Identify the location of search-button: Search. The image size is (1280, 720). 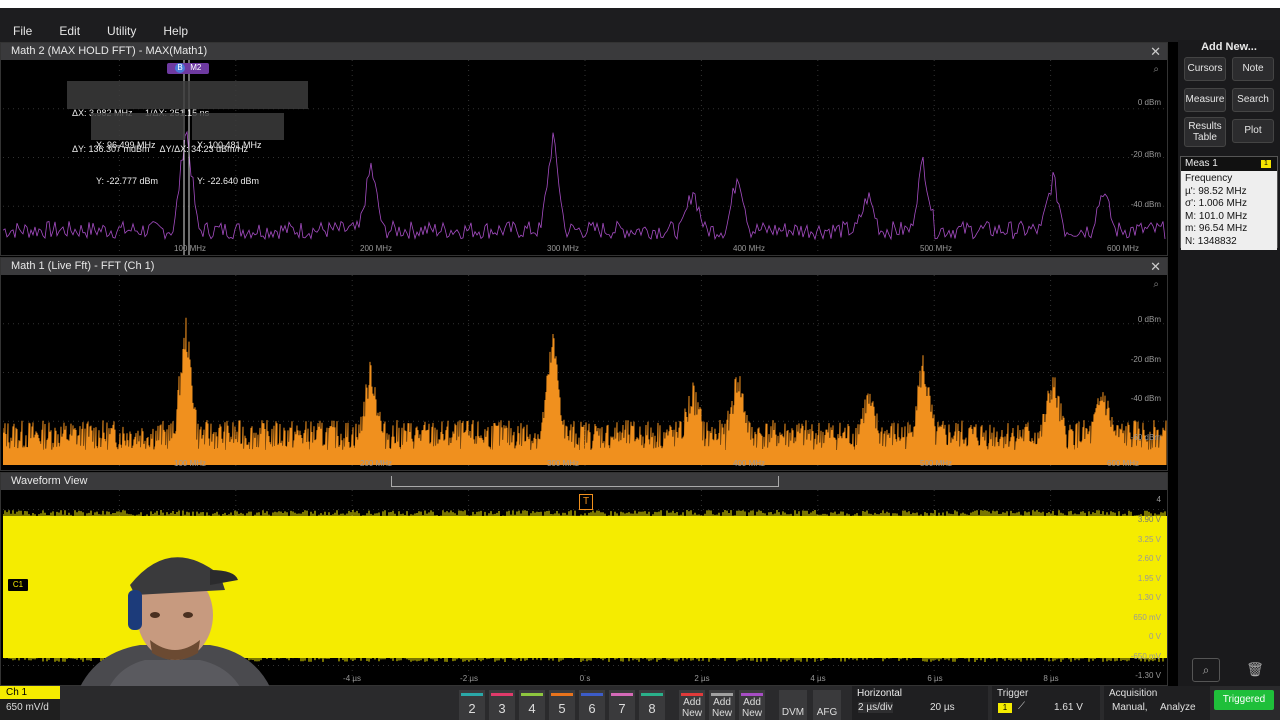
(1253, 100).